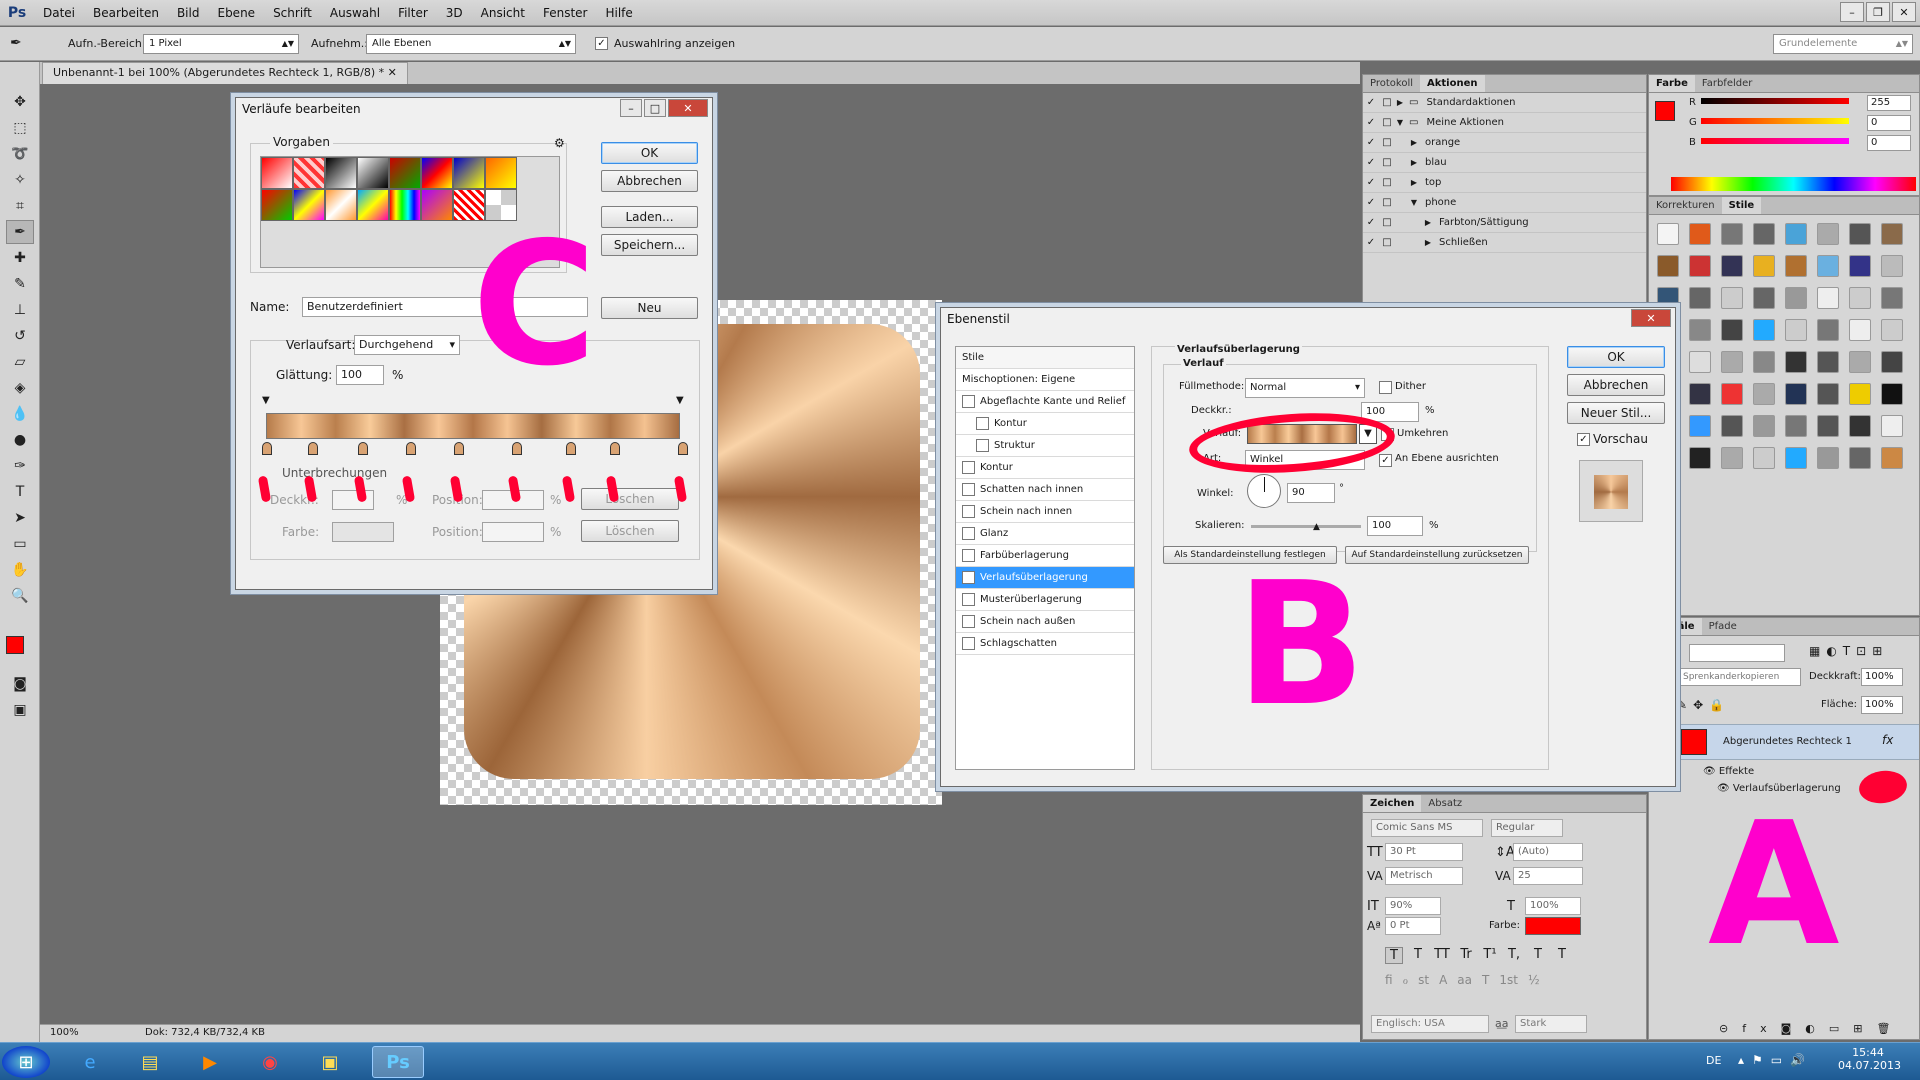 The height and width of the screenshot is (1080, 1920). What do you see at coordinates (1045, 490) in the screenshot?
I see `style-item: Schatten nach innen` at bounding box center [1045, 490].